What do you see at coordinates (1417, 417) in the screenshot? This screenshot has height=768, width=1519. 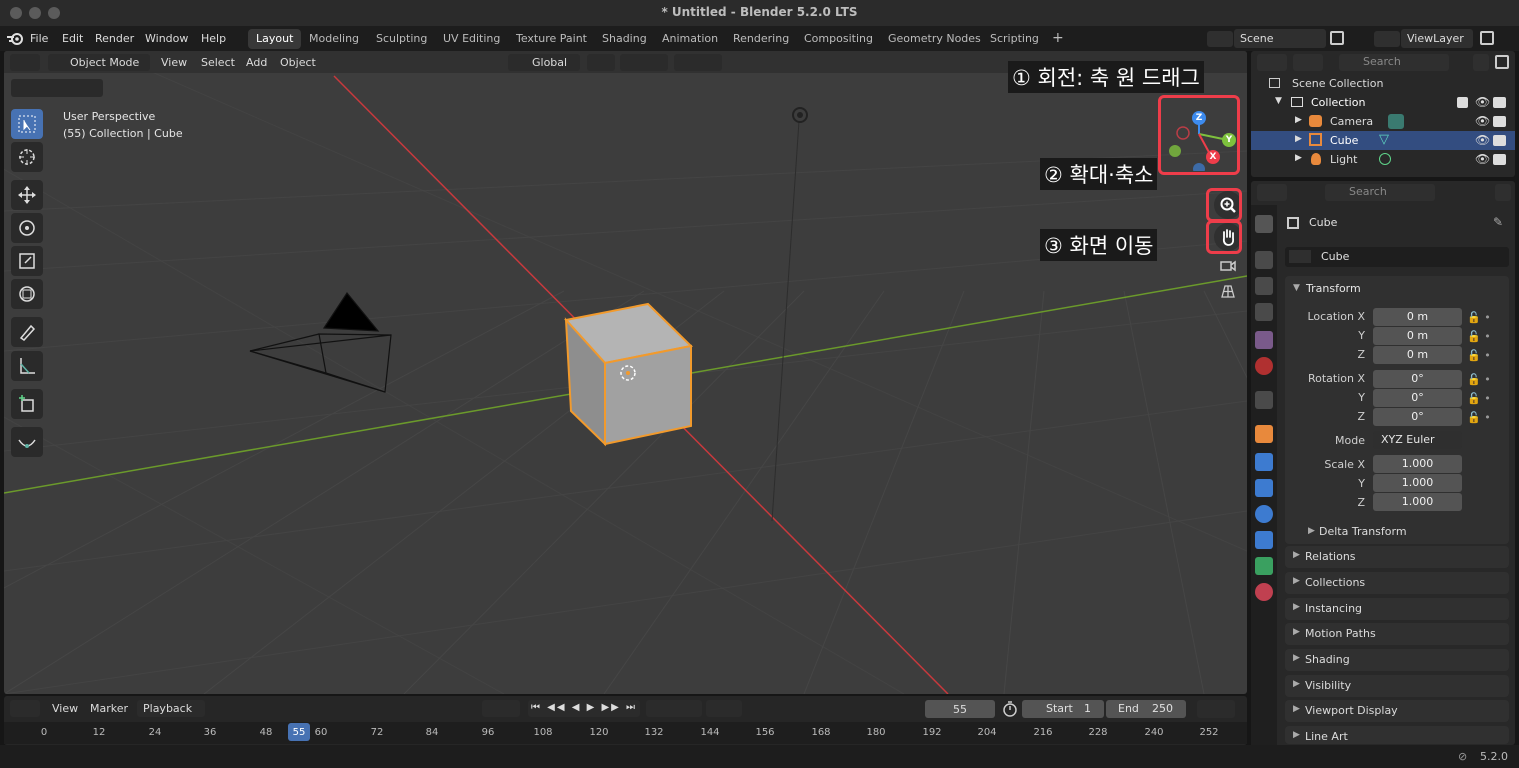 I see `rotation-z-field: 0°` at bounding box center [1417, 417].